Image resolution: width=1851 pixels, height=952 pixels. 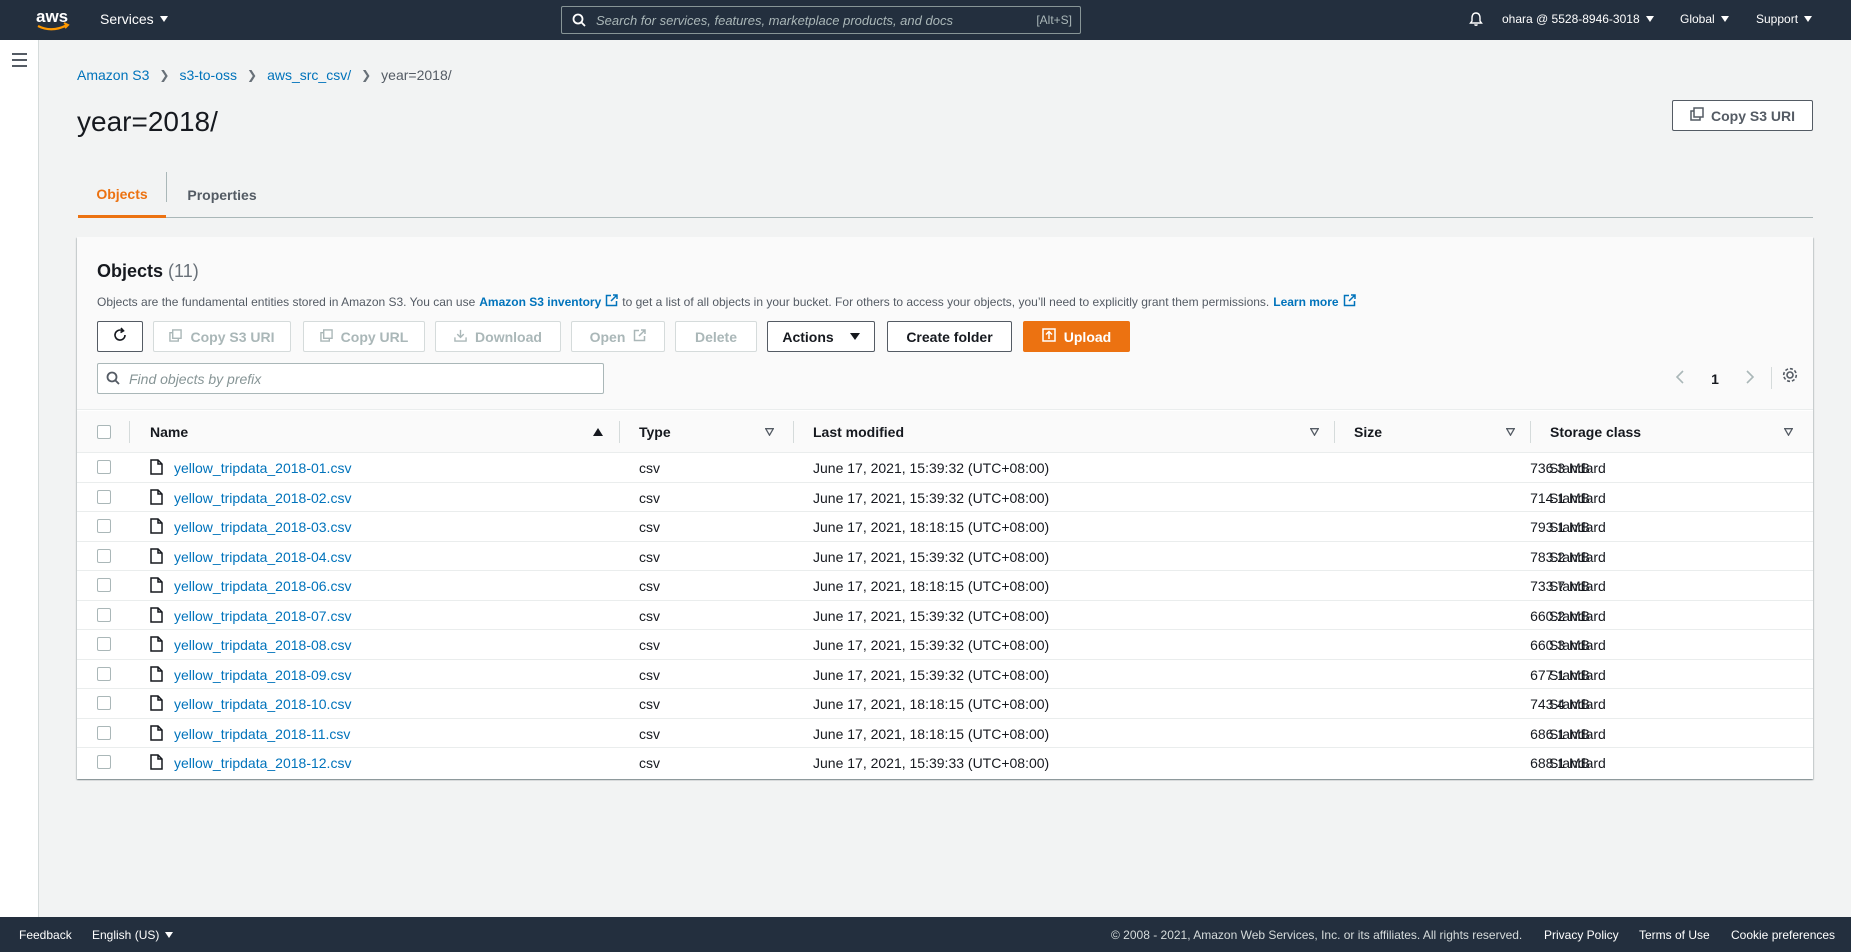 I want to click on download-button: Download, so click(x=498, y=336).